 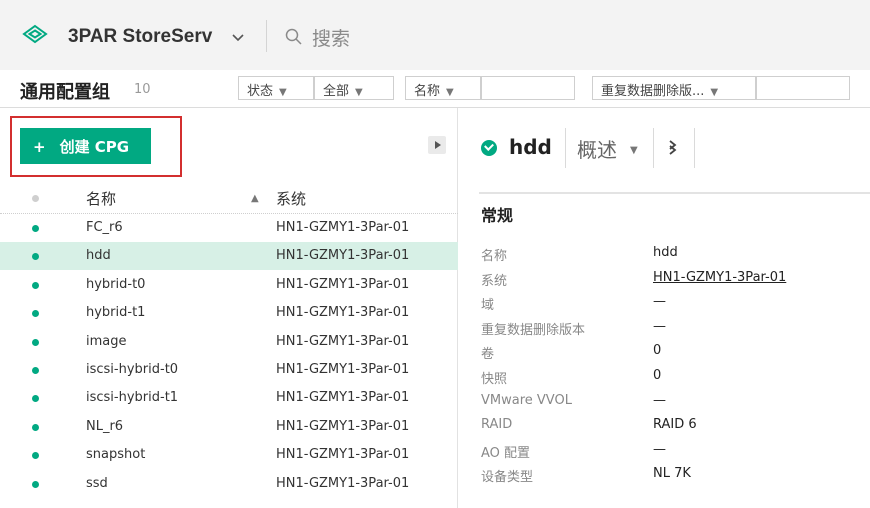 I want to click on table-row: image HN1-GZMY1-3Par-01, so click(x=229, y=342).